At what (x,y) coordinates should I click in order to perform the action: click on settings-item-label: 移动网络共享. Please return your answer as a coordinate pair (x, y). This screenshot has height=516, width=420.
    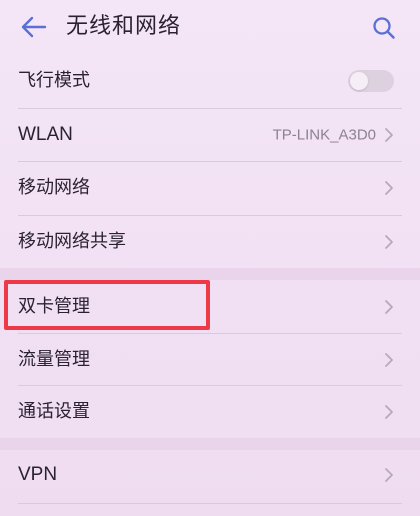
    Looking at the image, I should click on (72, 241).